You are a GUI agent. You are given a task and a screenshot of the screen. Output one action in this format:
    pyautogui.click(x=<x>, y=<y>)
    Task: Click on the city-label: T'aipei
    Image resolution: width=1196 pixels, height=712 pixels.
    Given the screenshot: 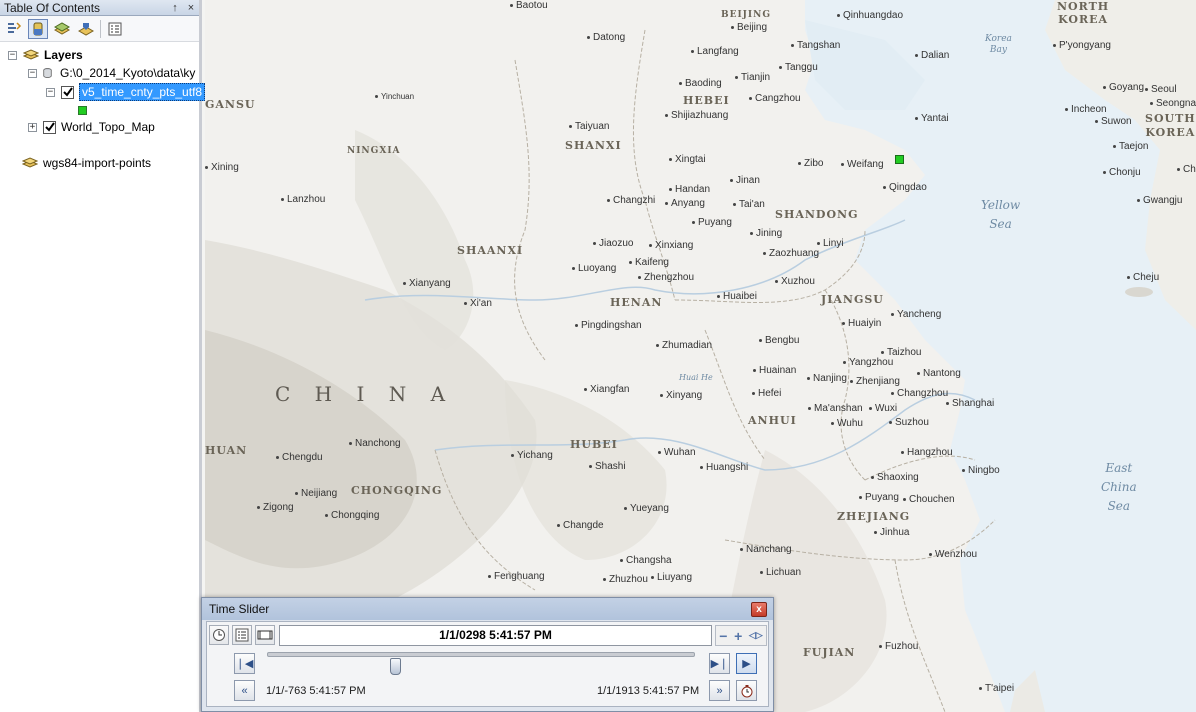 What is the action you would take?
    pyautogui.click(x=996, y=688)
    